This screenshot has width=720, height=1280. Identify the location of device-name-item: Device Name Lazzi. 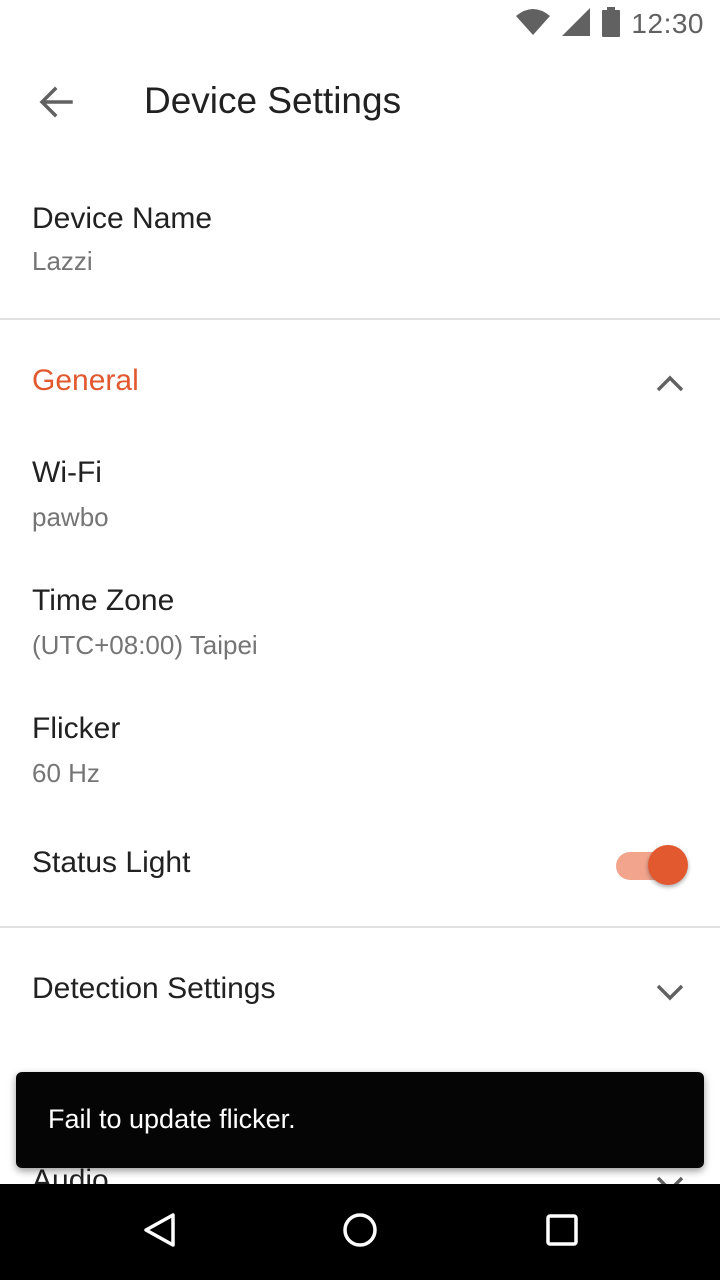
(360, 248).